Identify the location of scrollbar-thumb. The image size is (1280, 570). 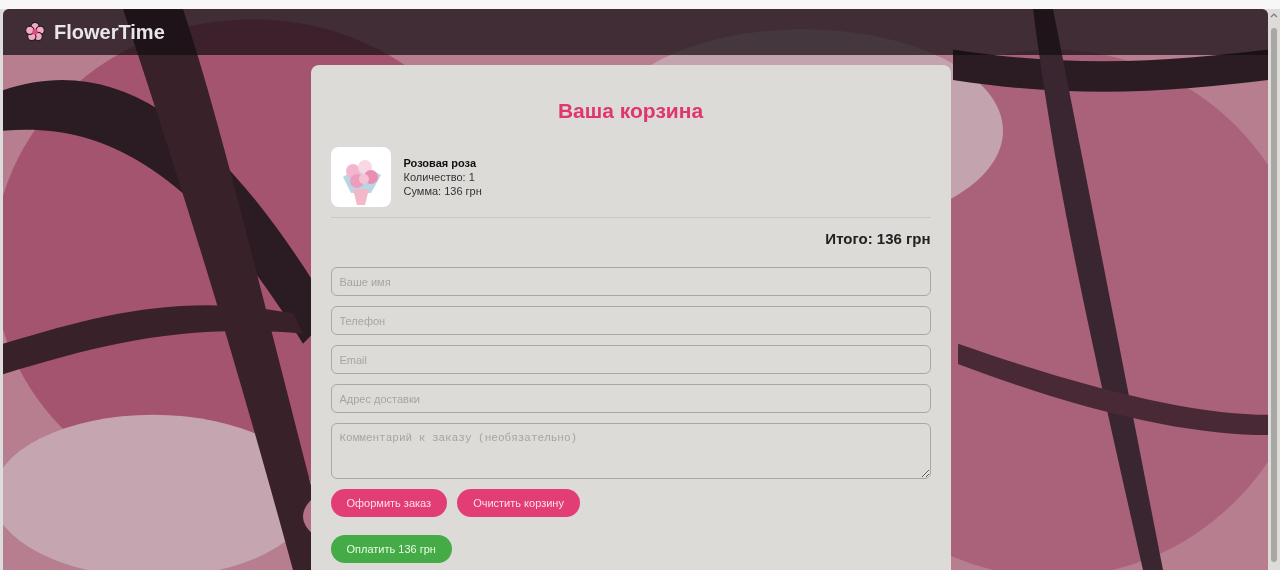
(1274, 295).